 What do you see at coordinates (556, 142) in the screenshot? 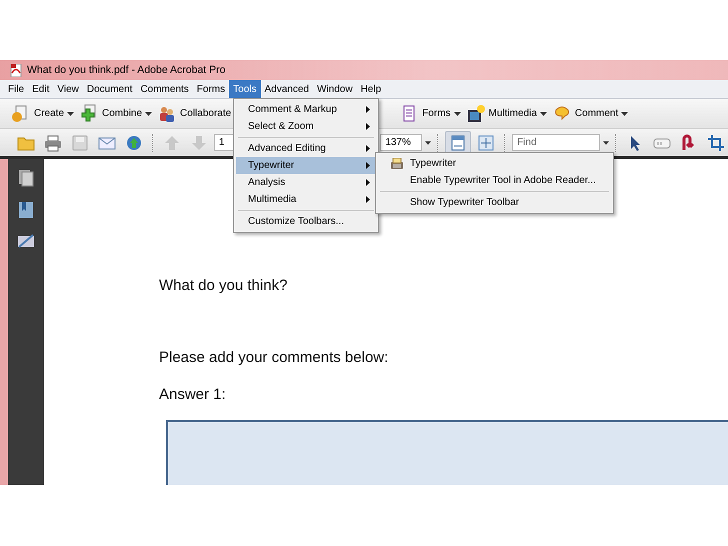
I see `find-field: Find` at bounding box center [556, 142].